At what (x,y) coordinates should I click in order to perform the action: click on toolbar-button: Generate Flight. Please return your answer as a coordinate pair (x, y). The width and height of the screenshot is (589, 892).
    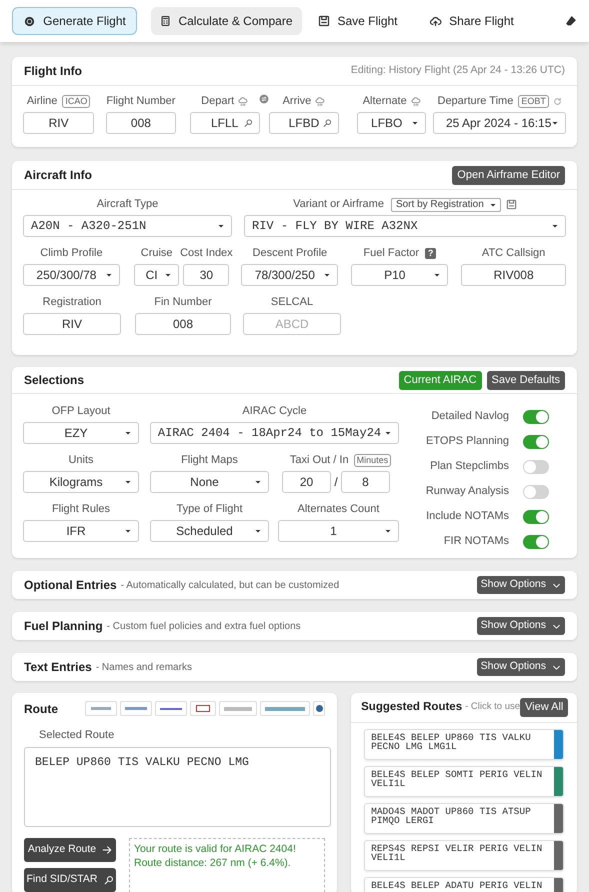
    Looking at the image, I should click on (74, 21).